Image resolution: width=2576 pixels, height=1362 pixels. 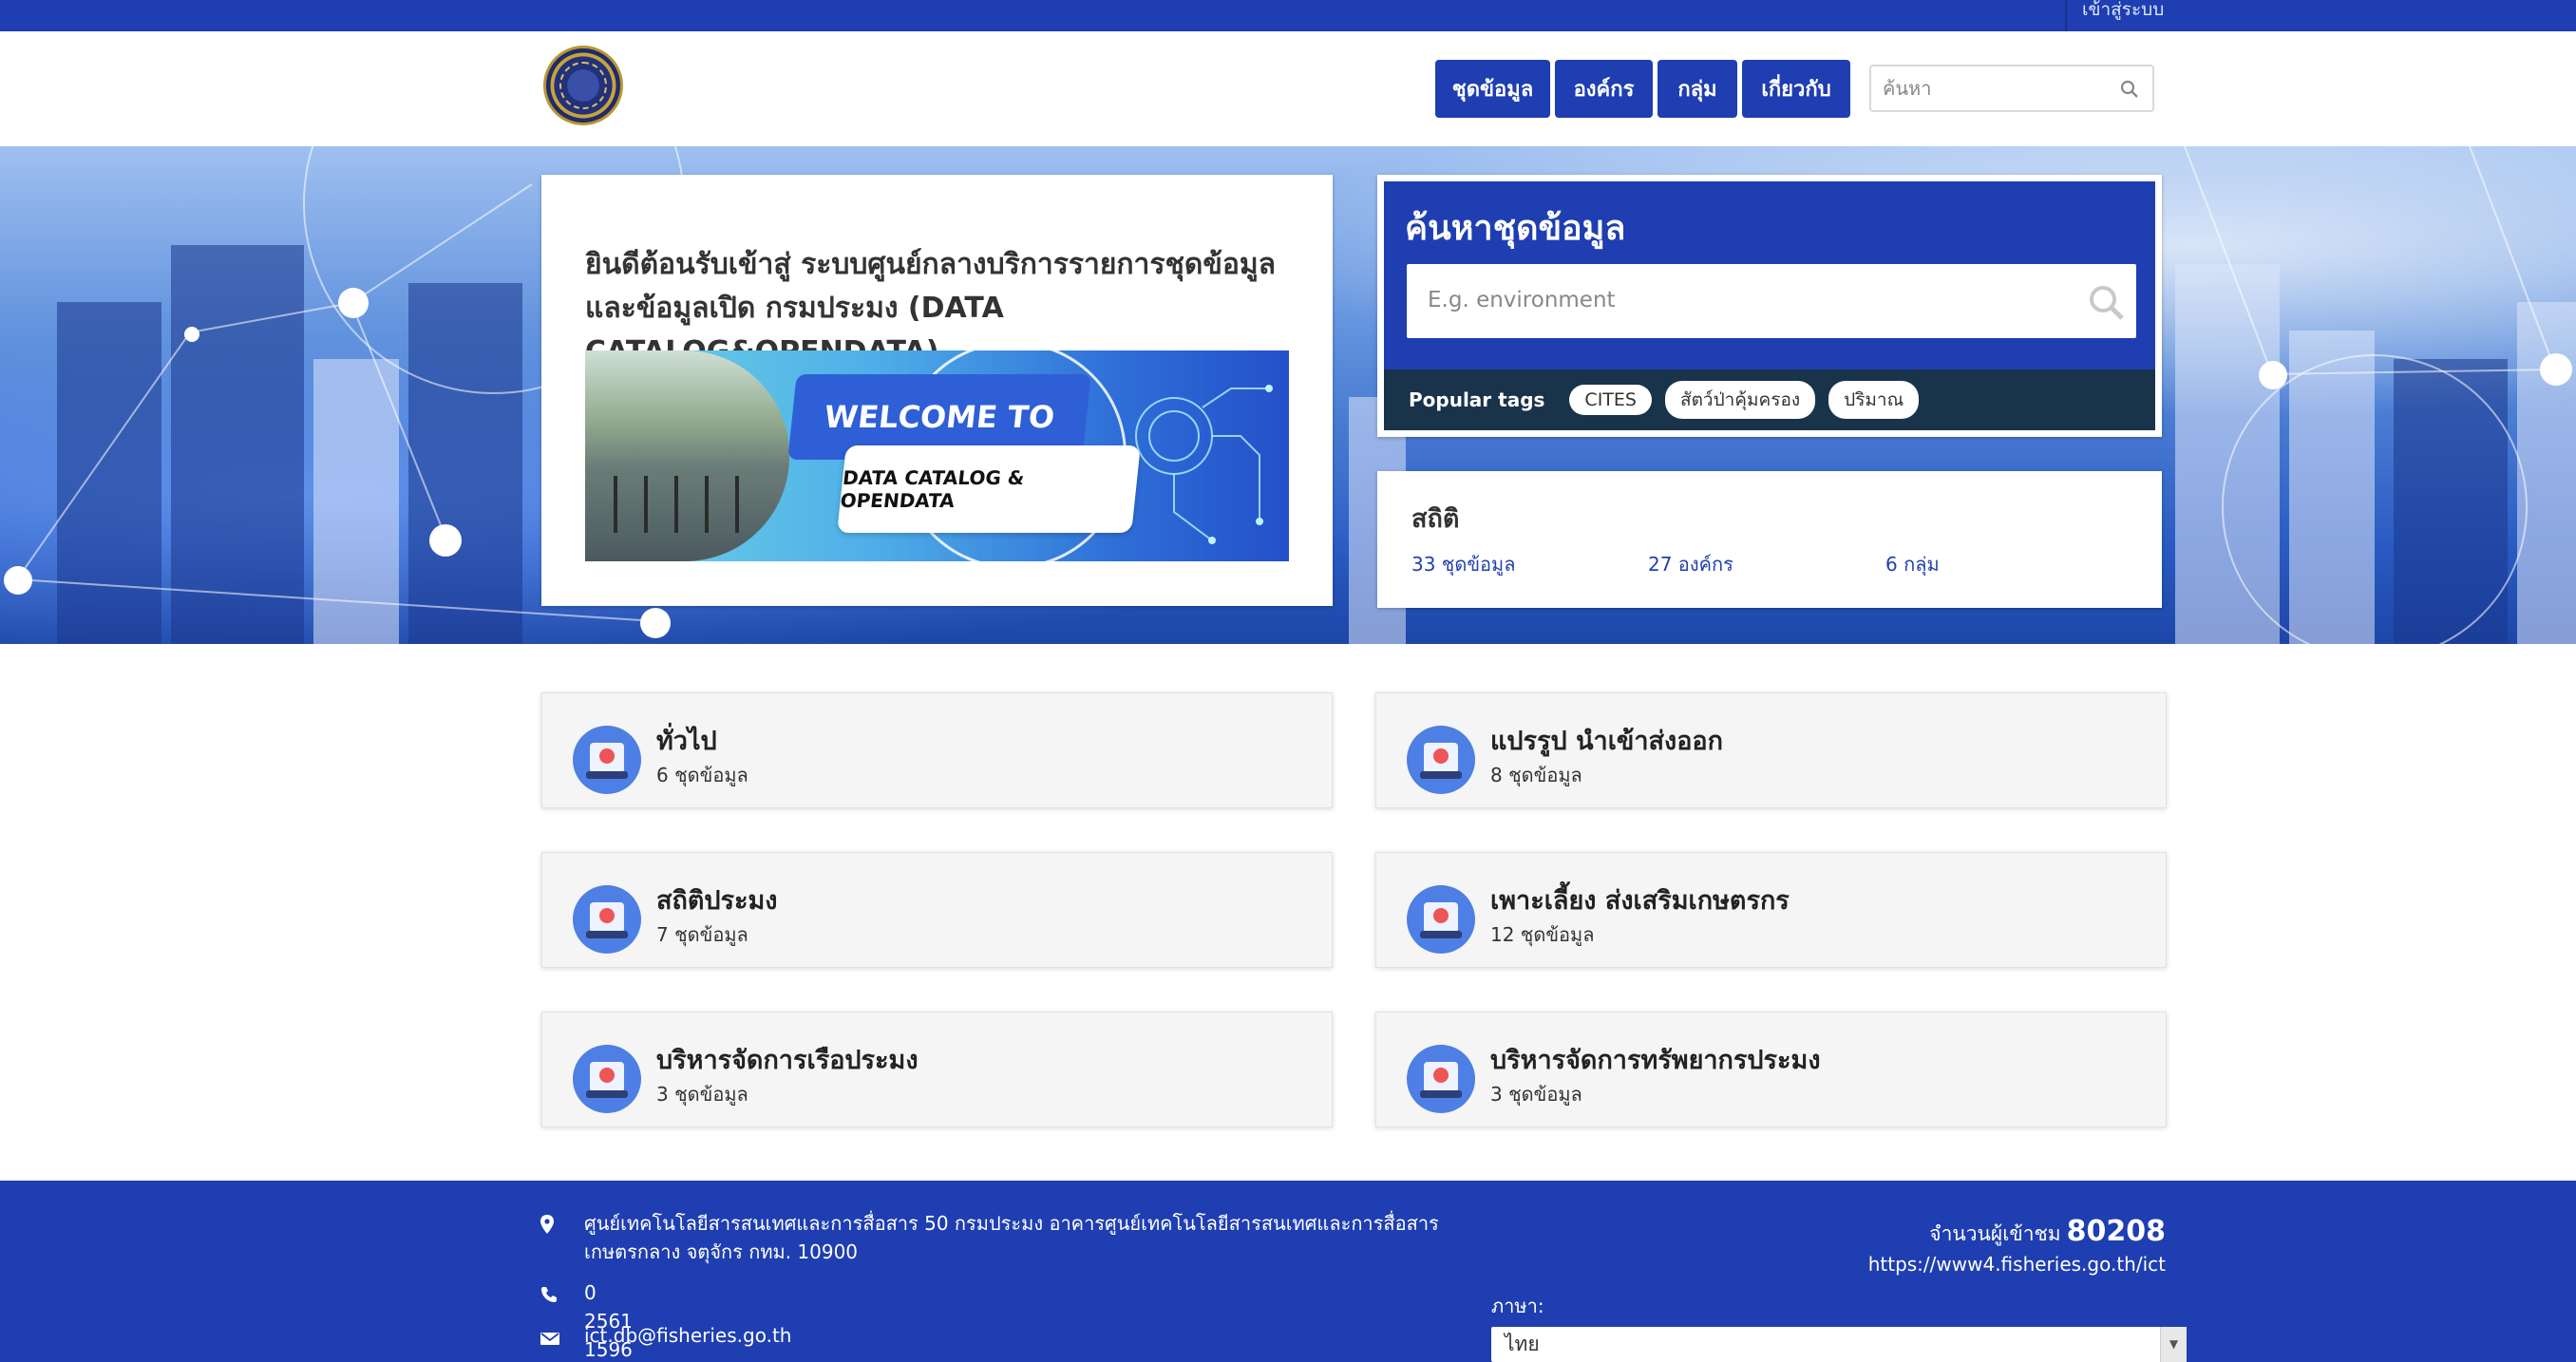 What do you see at coordinates (937, 1069) in the screenshot?
I see `group-card: บริหารจัดการเรือประมง 3 ชุดข้อมูล` at bounding box center [937, 1069].